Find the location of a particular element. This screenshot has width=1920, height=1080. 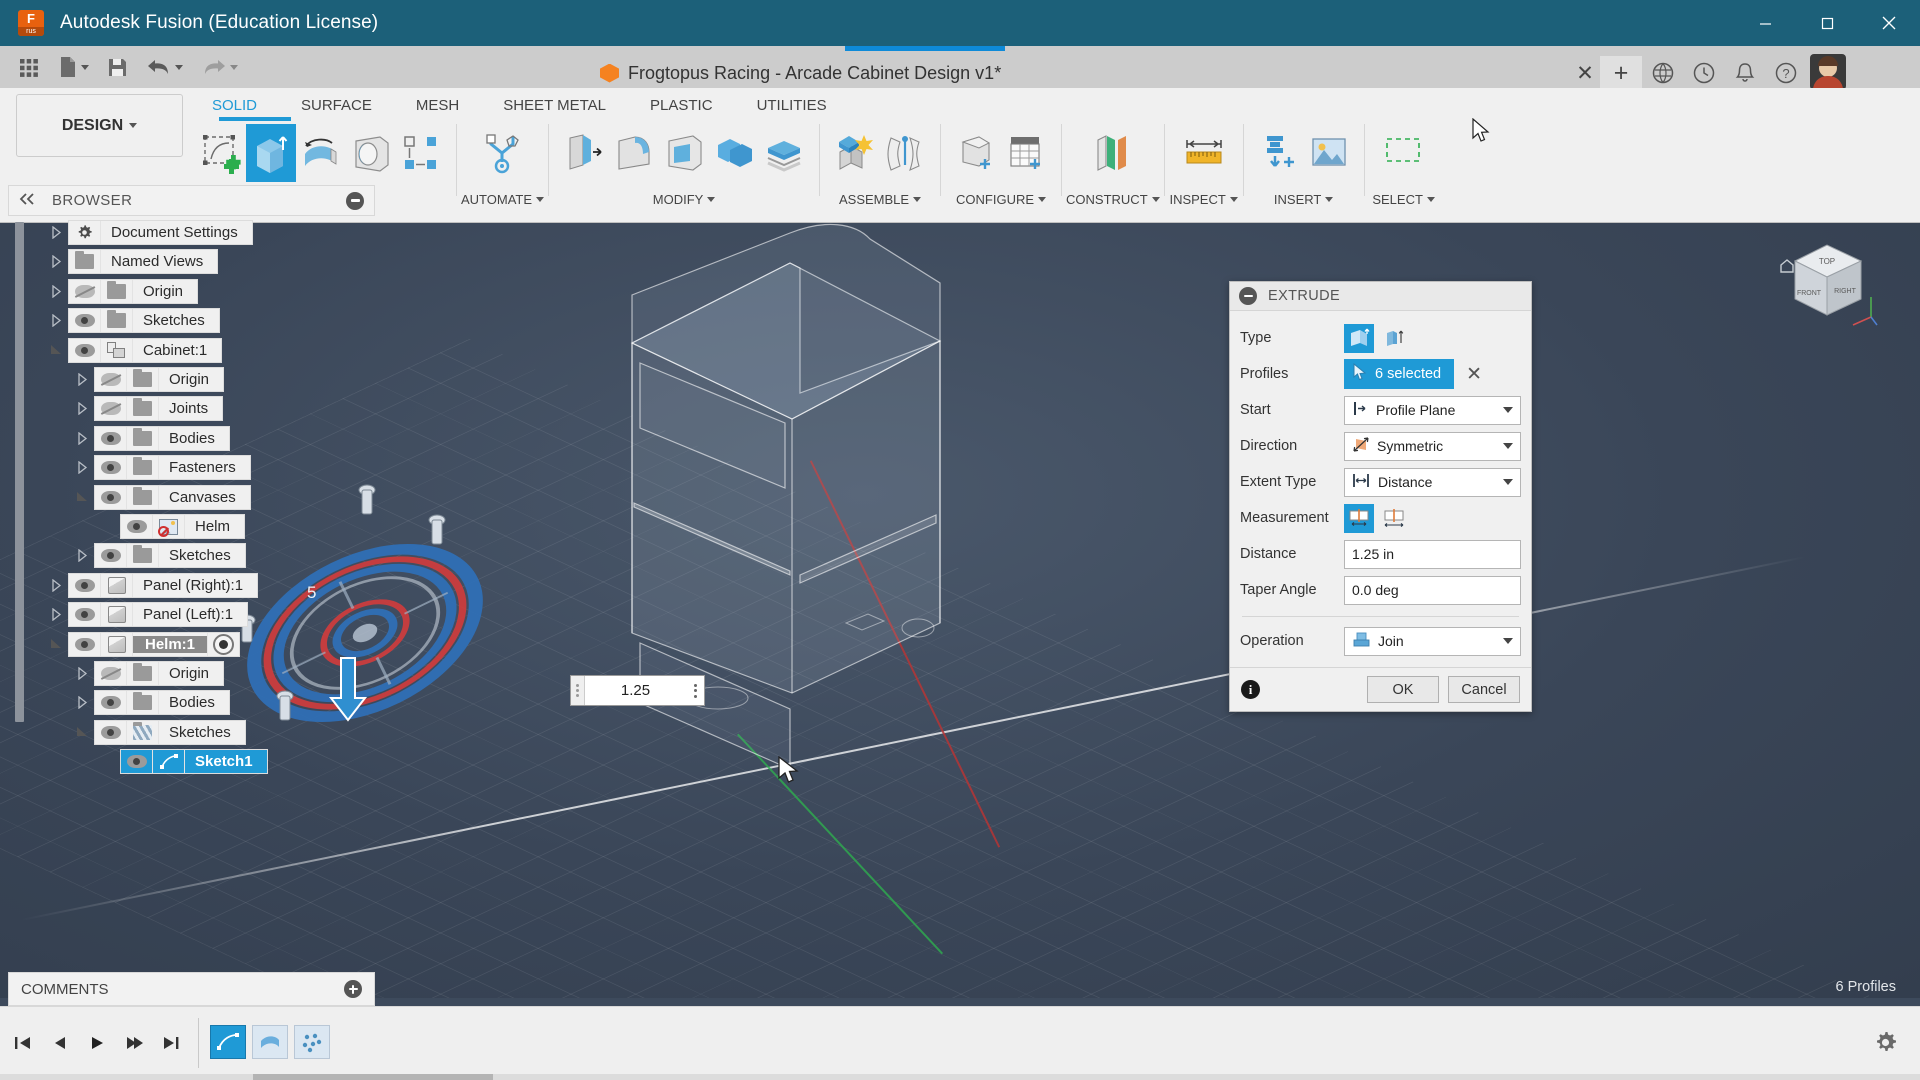

operation-dropdown: Join is located at coordinates (1432, 641).